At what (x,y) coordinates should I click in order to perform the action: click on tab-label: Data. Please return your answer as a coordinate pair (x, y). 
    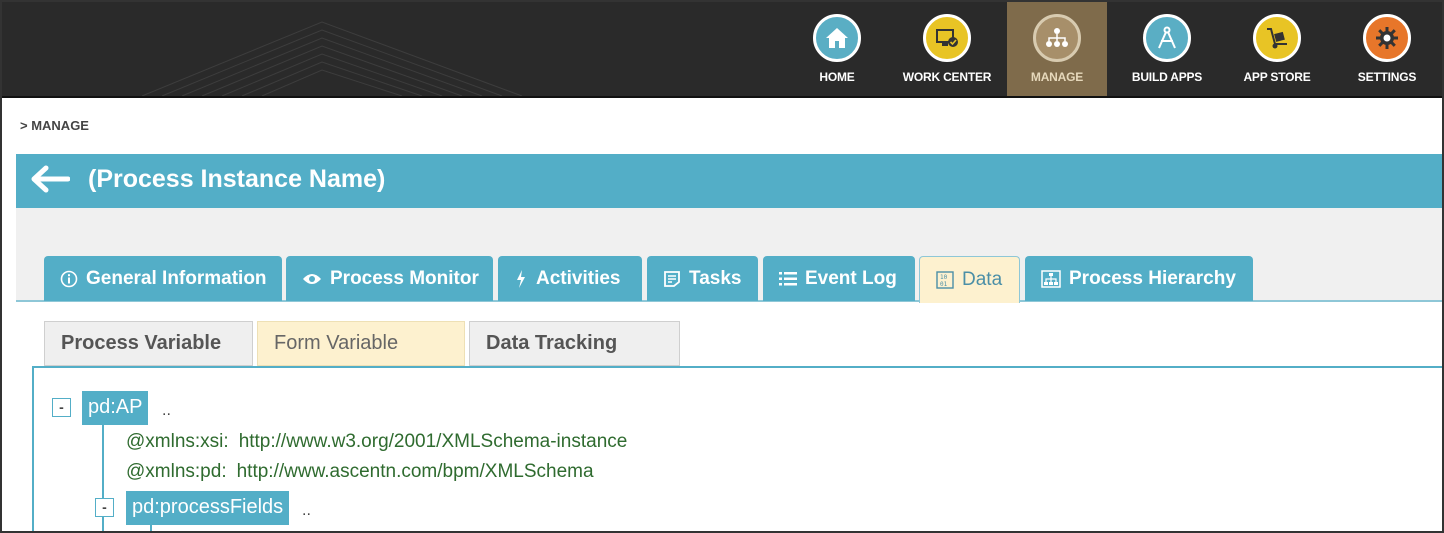
    Looking at the image, I should click on (982, 279).